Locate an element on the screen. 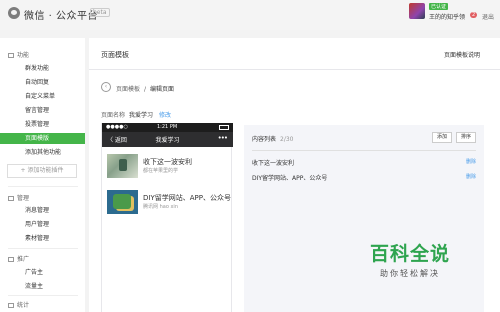 The width and height of the screenshot is (500, 312). page-title: 页面模板 is located at coordinates (115, 55).